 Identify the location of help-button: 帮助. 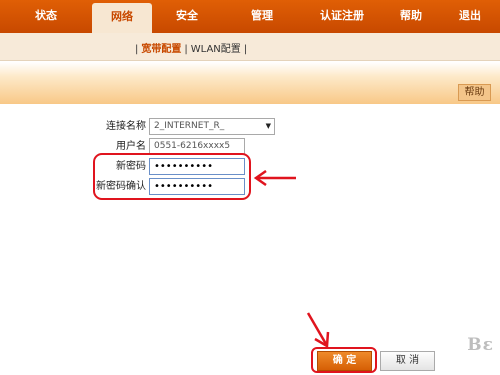
(474, 92).